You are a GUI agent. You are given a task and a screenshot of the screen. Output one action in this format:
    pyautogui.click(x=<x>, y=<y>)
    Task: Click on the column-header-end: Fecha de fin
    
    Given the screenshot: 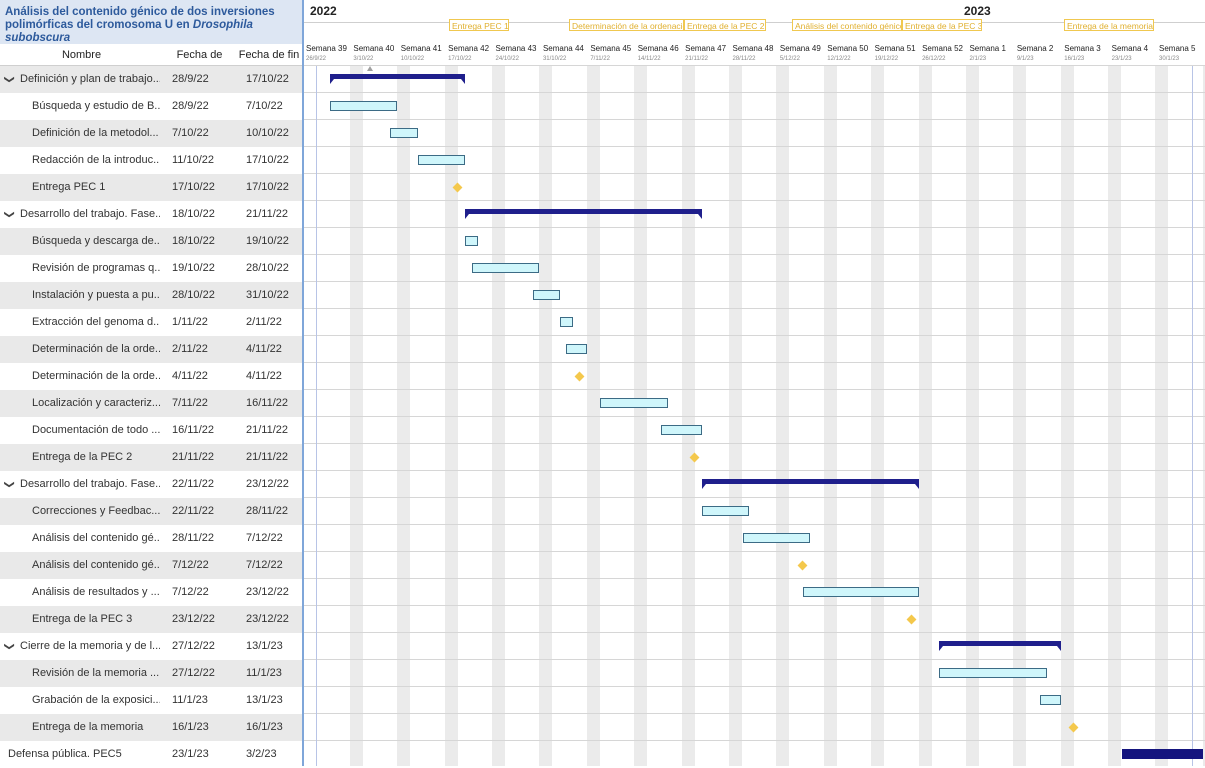 What is the action you would take?
    pyautogui.click(x=269, y=55)
    